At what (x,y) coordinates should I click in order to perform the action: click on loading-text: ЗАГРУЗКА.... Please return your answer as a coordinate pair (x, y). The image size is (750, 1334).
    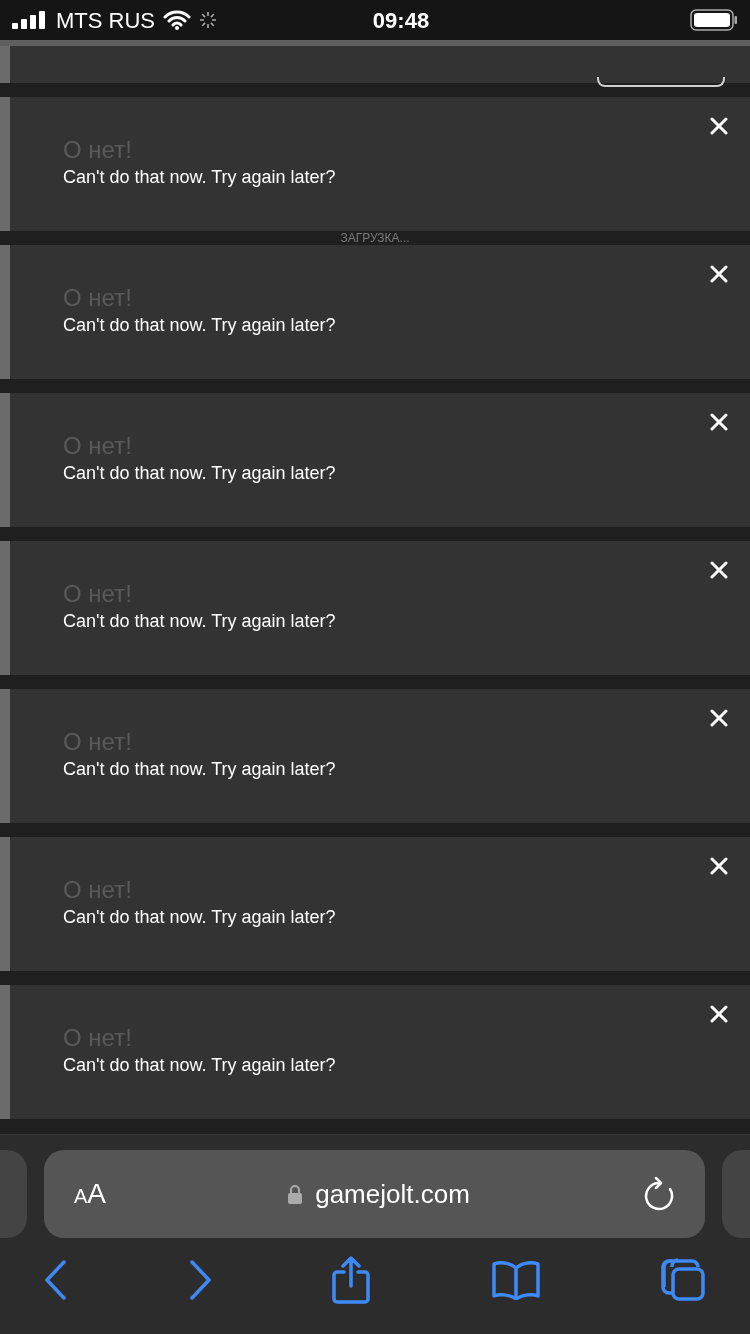
    Looking at the image, I should click on (375, 238).